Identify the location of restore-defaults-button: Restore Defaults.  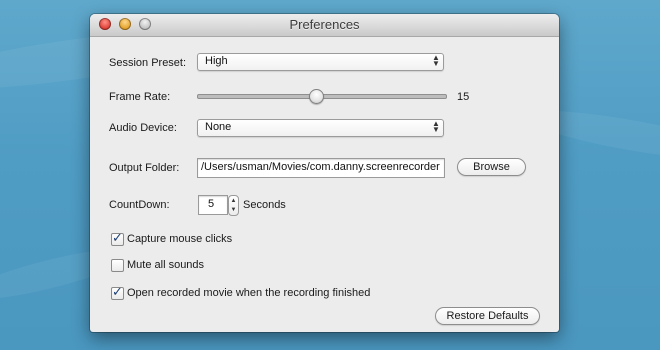
(487, 316).